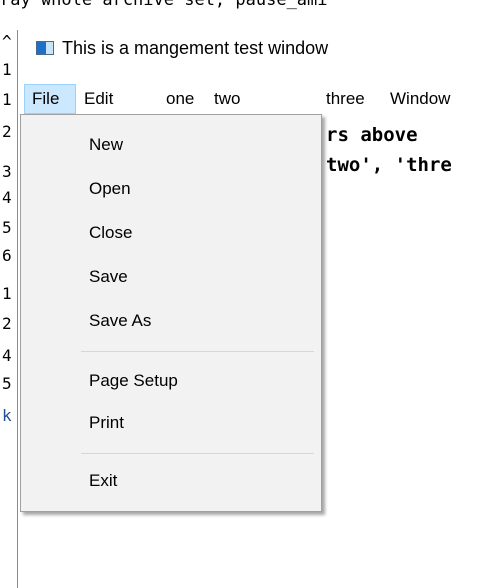 Image resolution: width=486 pixels, height=588 pixels. I want to click on terminal-code-line: rs above, so click(372, 135).